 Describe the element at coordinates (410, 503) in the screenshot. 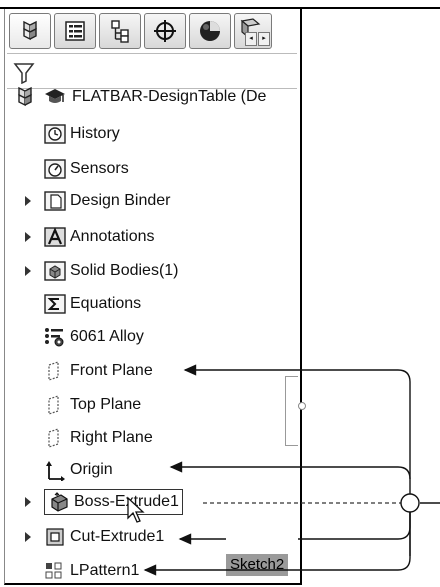

I see `callout-junction-circle` at that location.